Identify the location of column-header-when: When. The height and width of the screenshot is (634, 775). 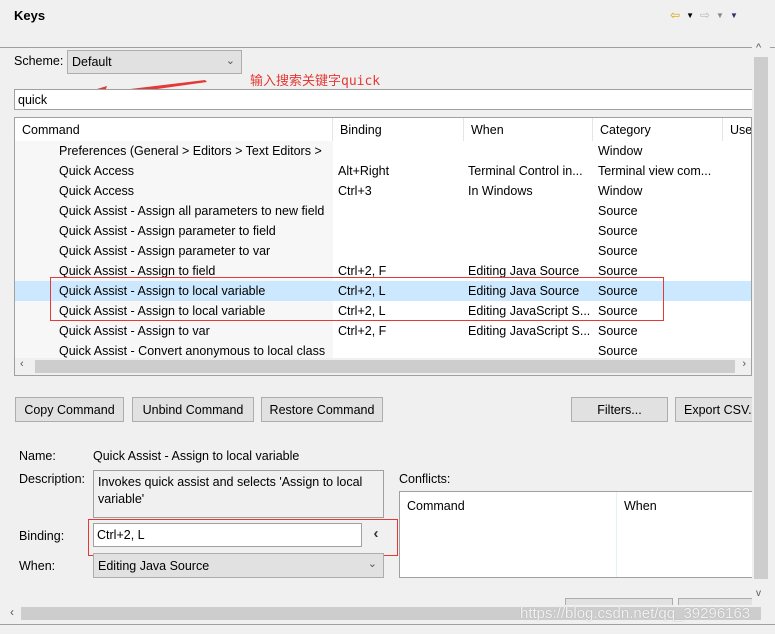
(528, 129).